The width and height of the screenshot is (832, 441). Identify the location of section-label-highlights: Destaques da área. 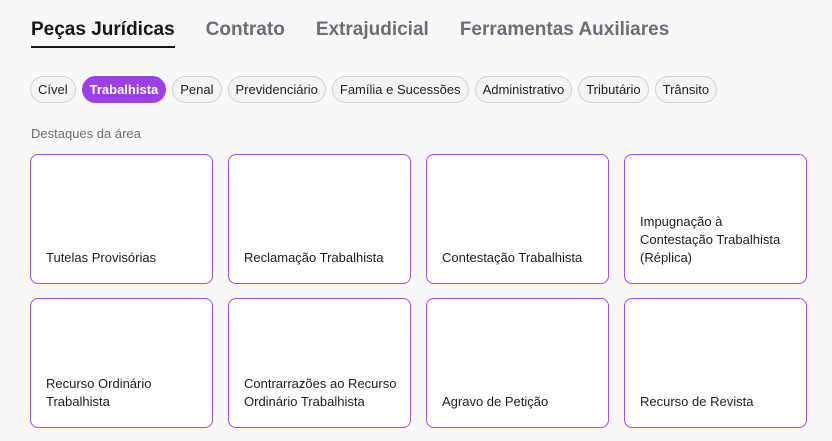
(86, 133).